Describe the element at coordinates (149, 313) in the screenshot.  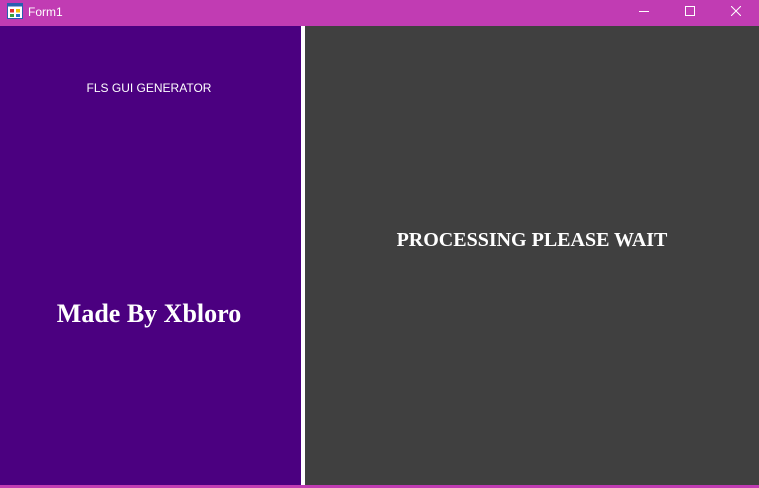
I see `credit-label: Made By Xbloro` at that location.